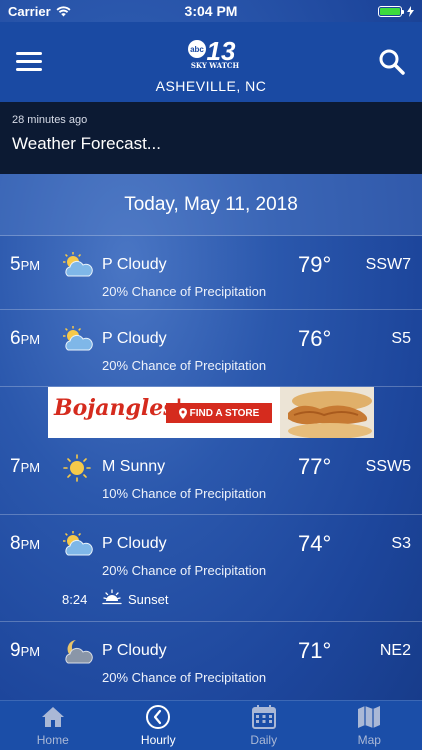  What do you see at coordinates (315, 650) in the screenshot?
I see `temperature-label: 71°` at bounding box center [315, 650].